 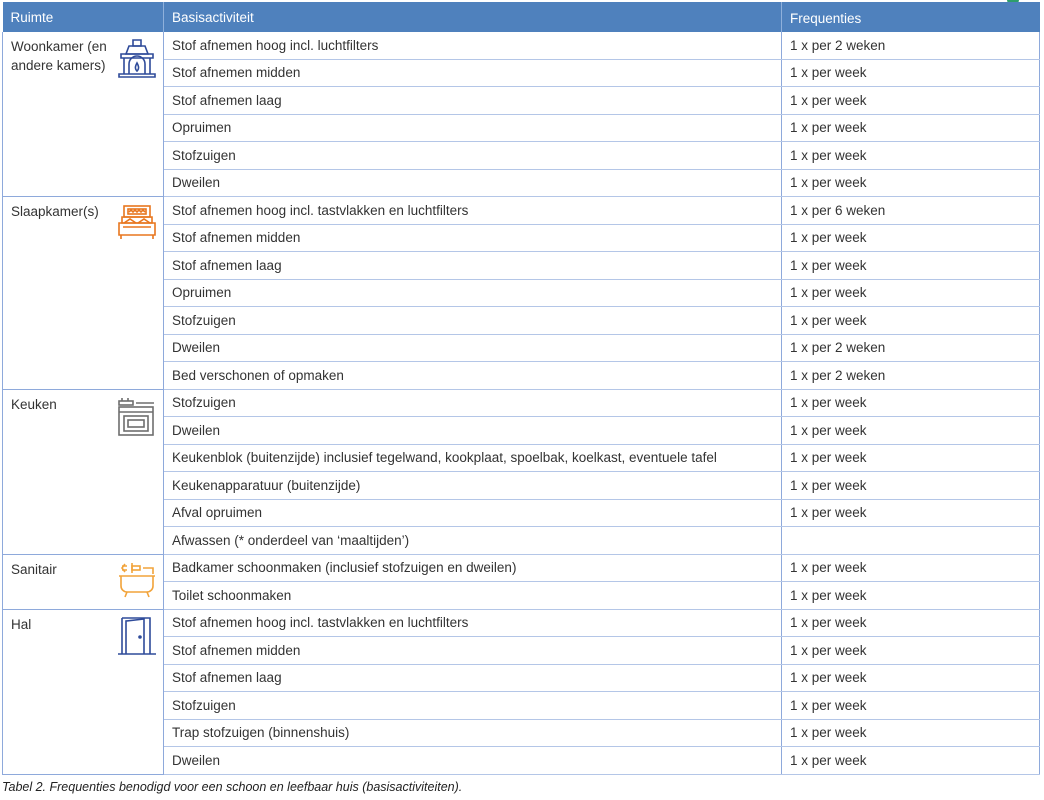 I want to click on activity-cell: Trap stofzuigen (binnenshuis), so click(x=472, y=733).